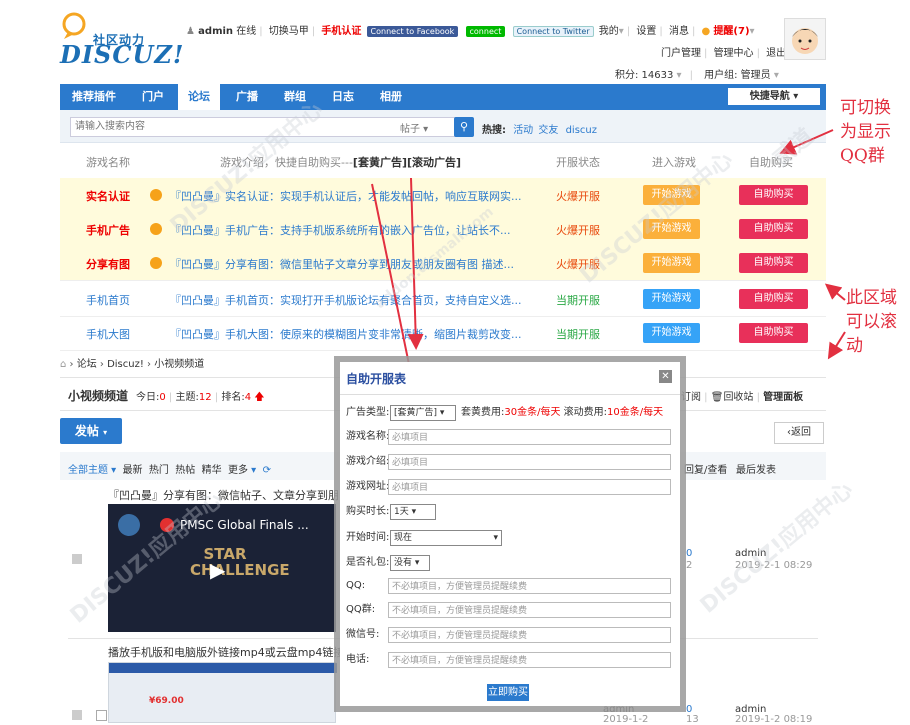 Image resolution: width=910 pixels, height=725 pixels. I want to click on gift-select: 没有 ▾, so click(410, 563).